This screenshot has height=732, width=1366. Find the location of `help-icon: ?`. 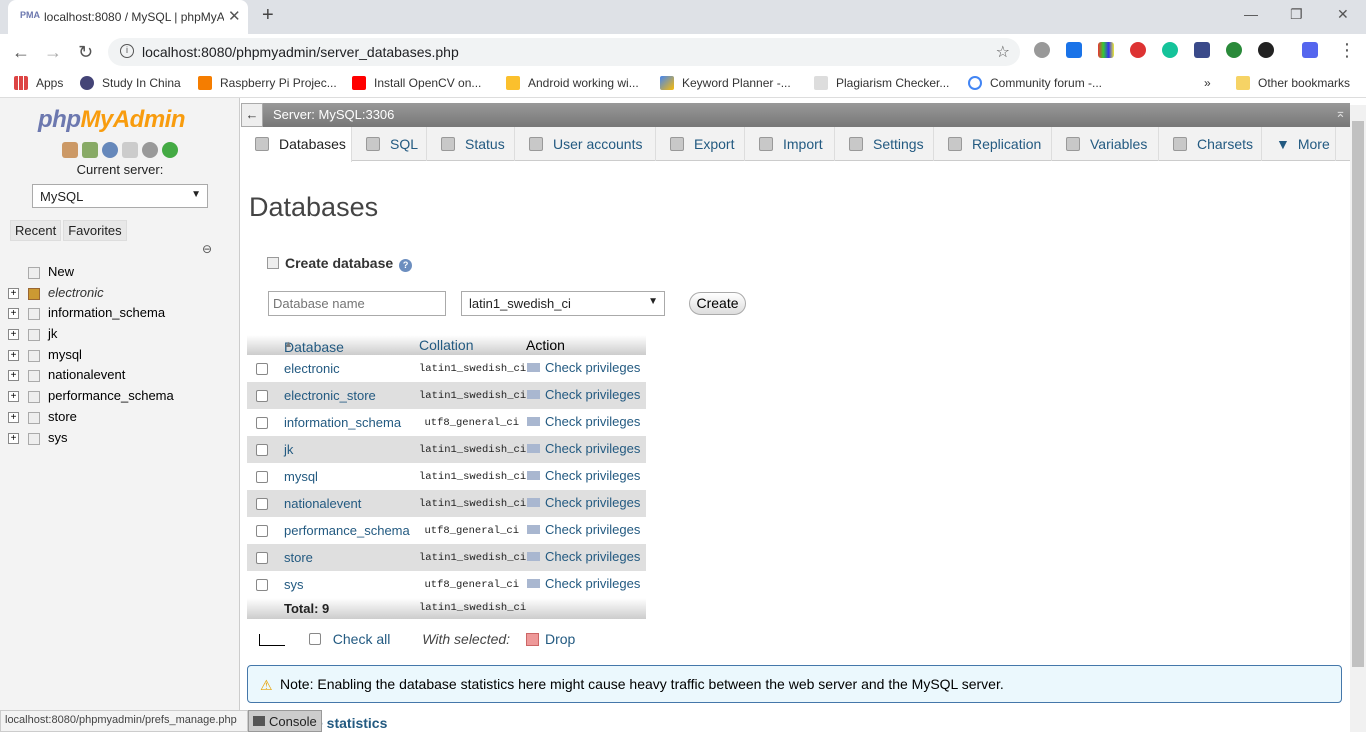

help-icon: ? is located at coordinates (406, 265).